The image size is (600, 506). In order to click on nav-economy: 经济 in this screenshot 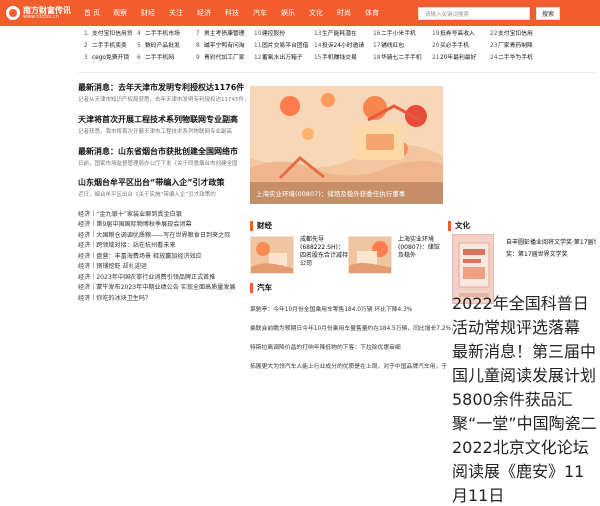, I will do `click(204, 13)`.